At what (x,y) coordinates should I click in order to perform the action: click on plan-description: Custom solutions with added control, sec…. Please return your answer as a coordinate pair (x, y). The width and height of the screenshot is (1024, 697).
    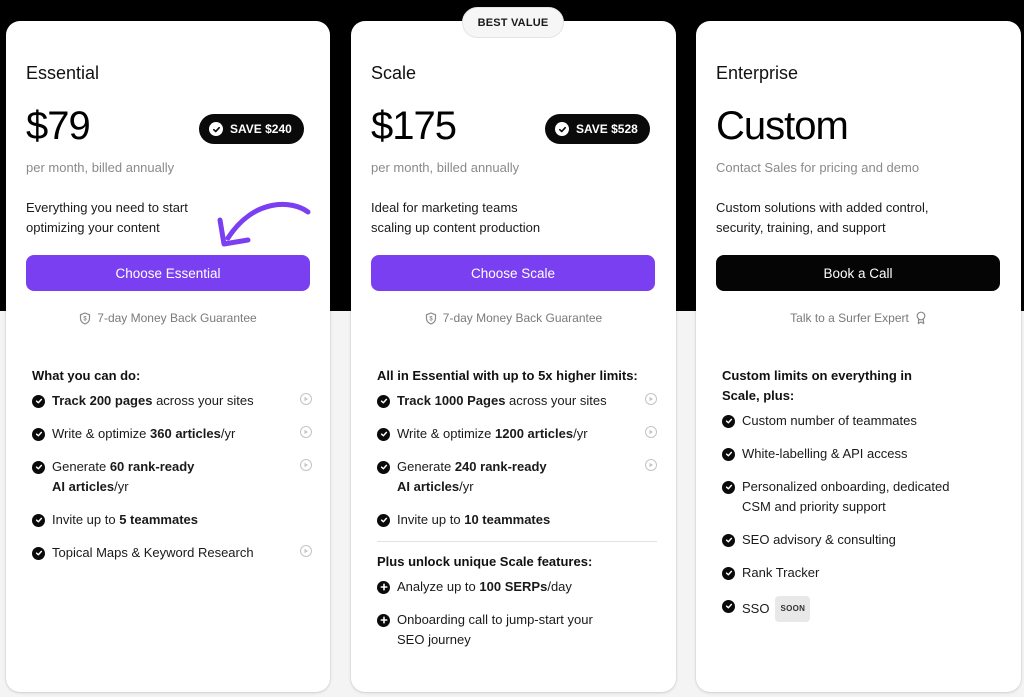
    Looking at the image, I should click on (822, 218).